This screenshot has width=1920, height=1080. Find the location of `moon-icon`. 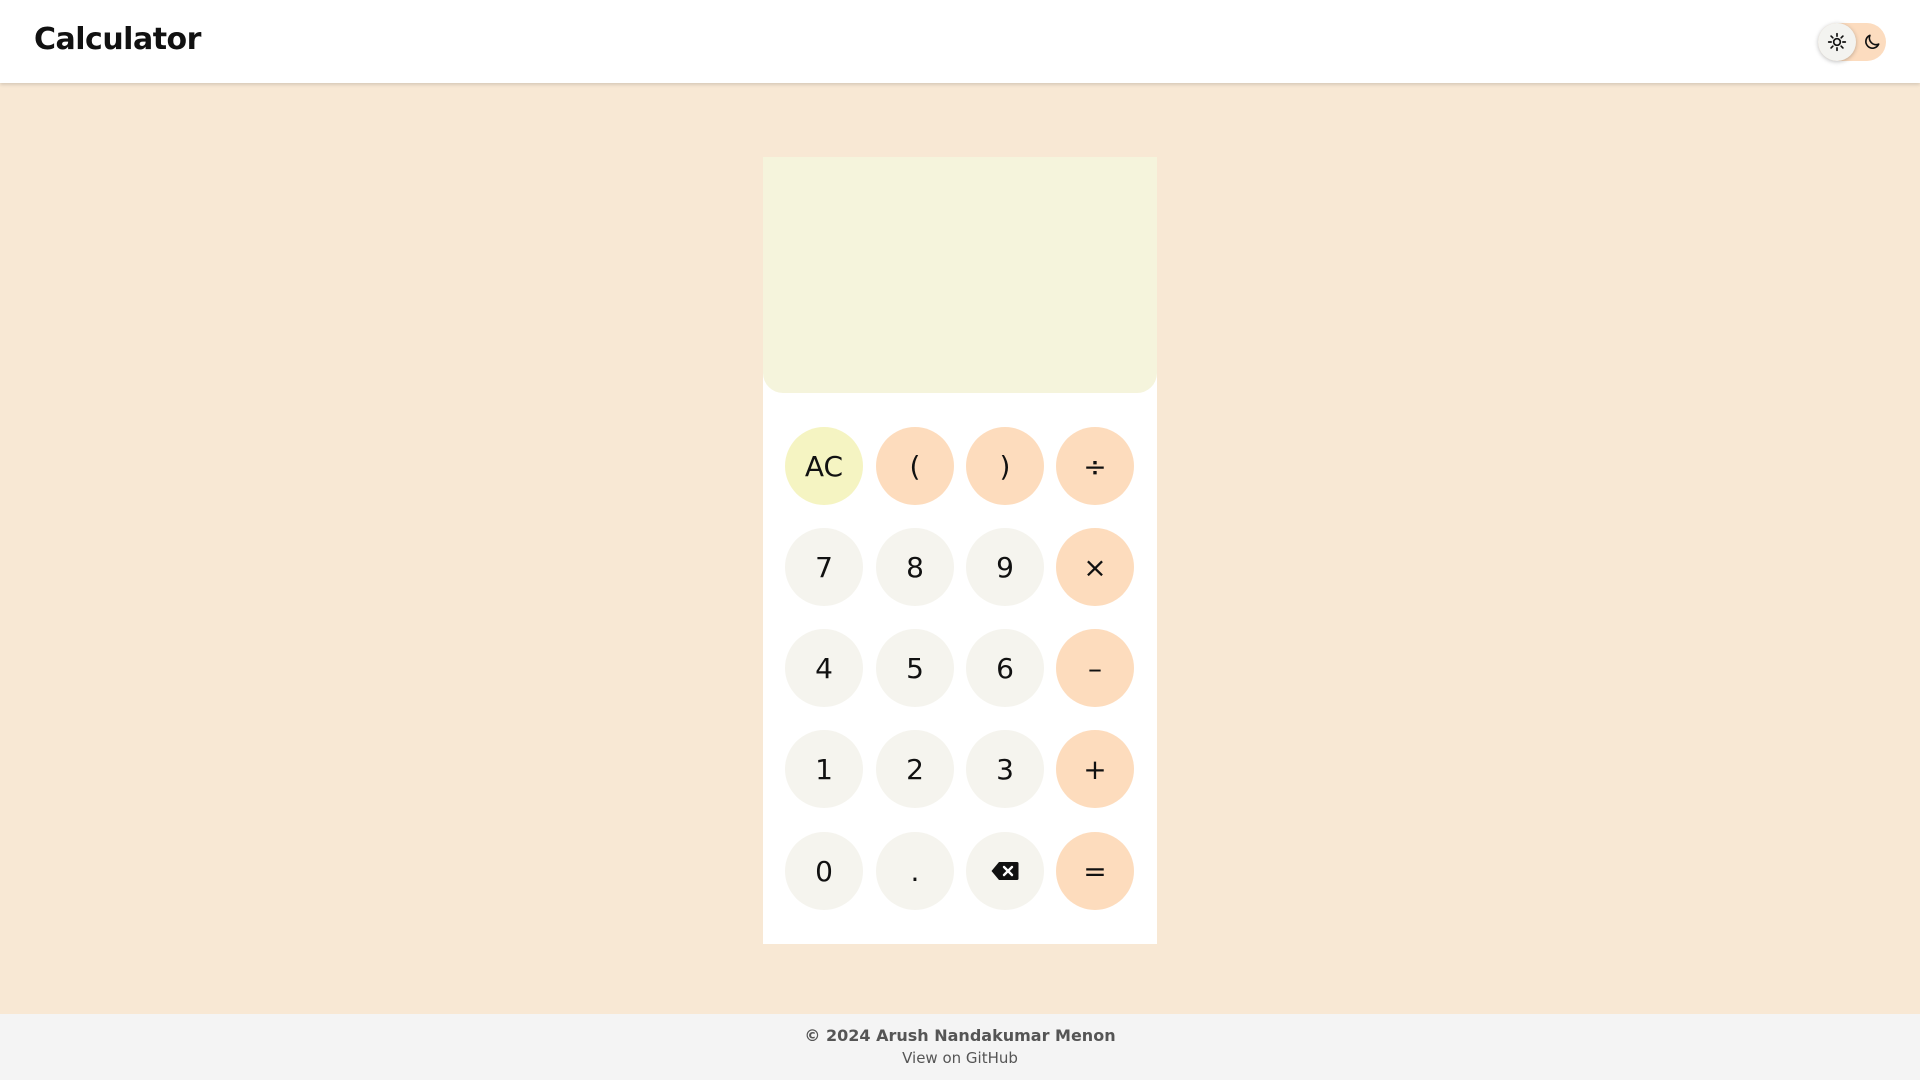

moon-icon is located at coordinates (1872, 41).